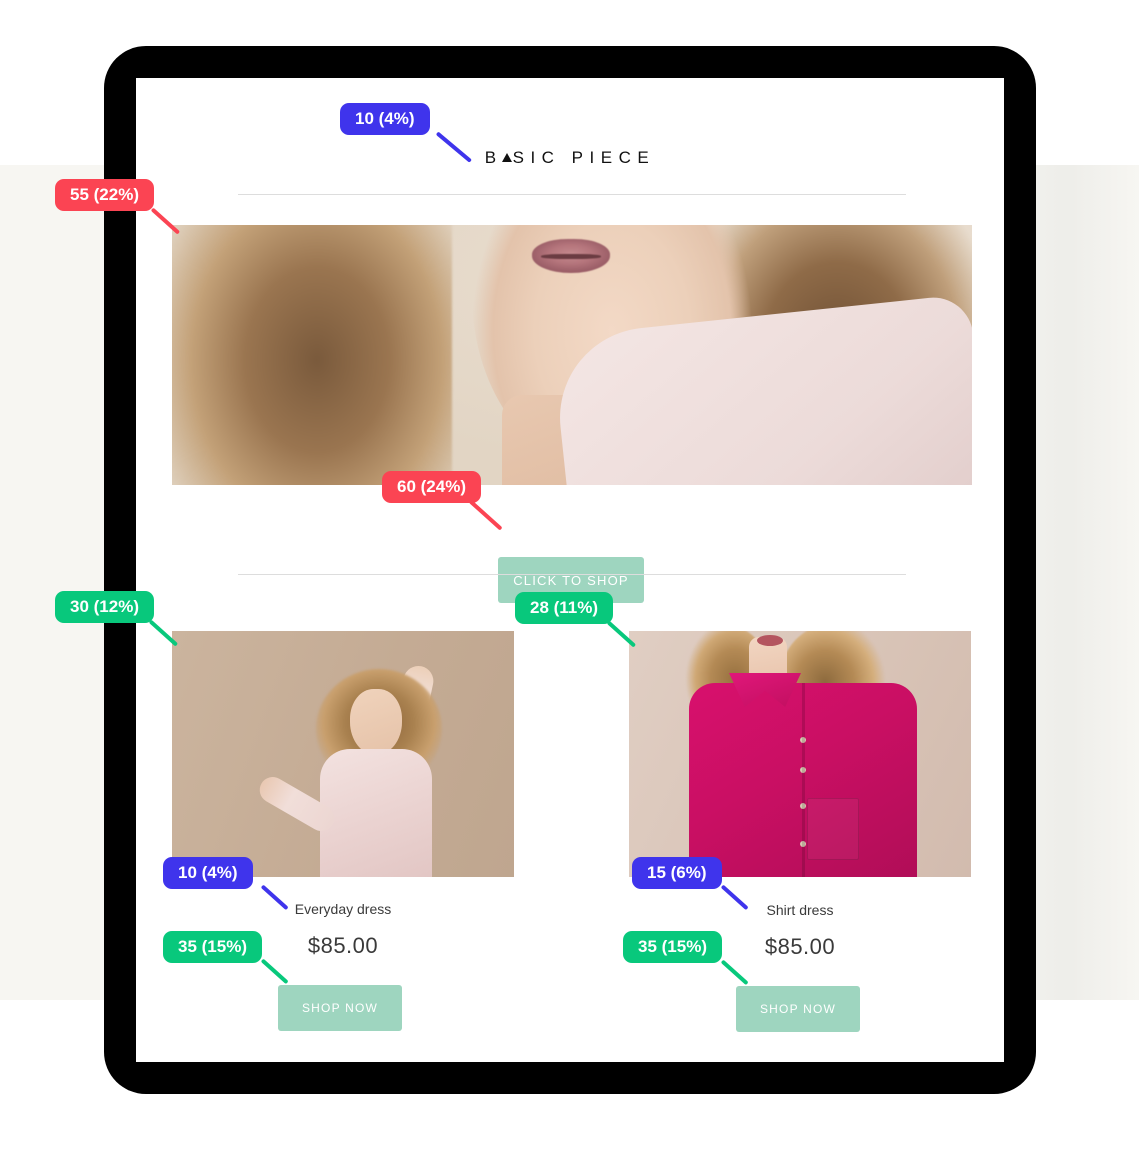  What do you see at coordinates (312, 355) in the screenshot?
I see `hero-hair-left` at bounding box center [312, 355].